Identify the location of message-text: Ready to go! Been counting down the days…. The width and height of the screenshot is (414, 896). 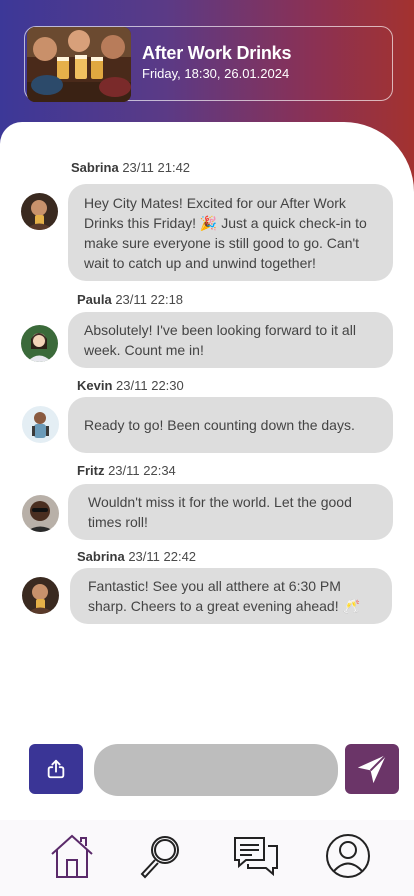
(219, 425).